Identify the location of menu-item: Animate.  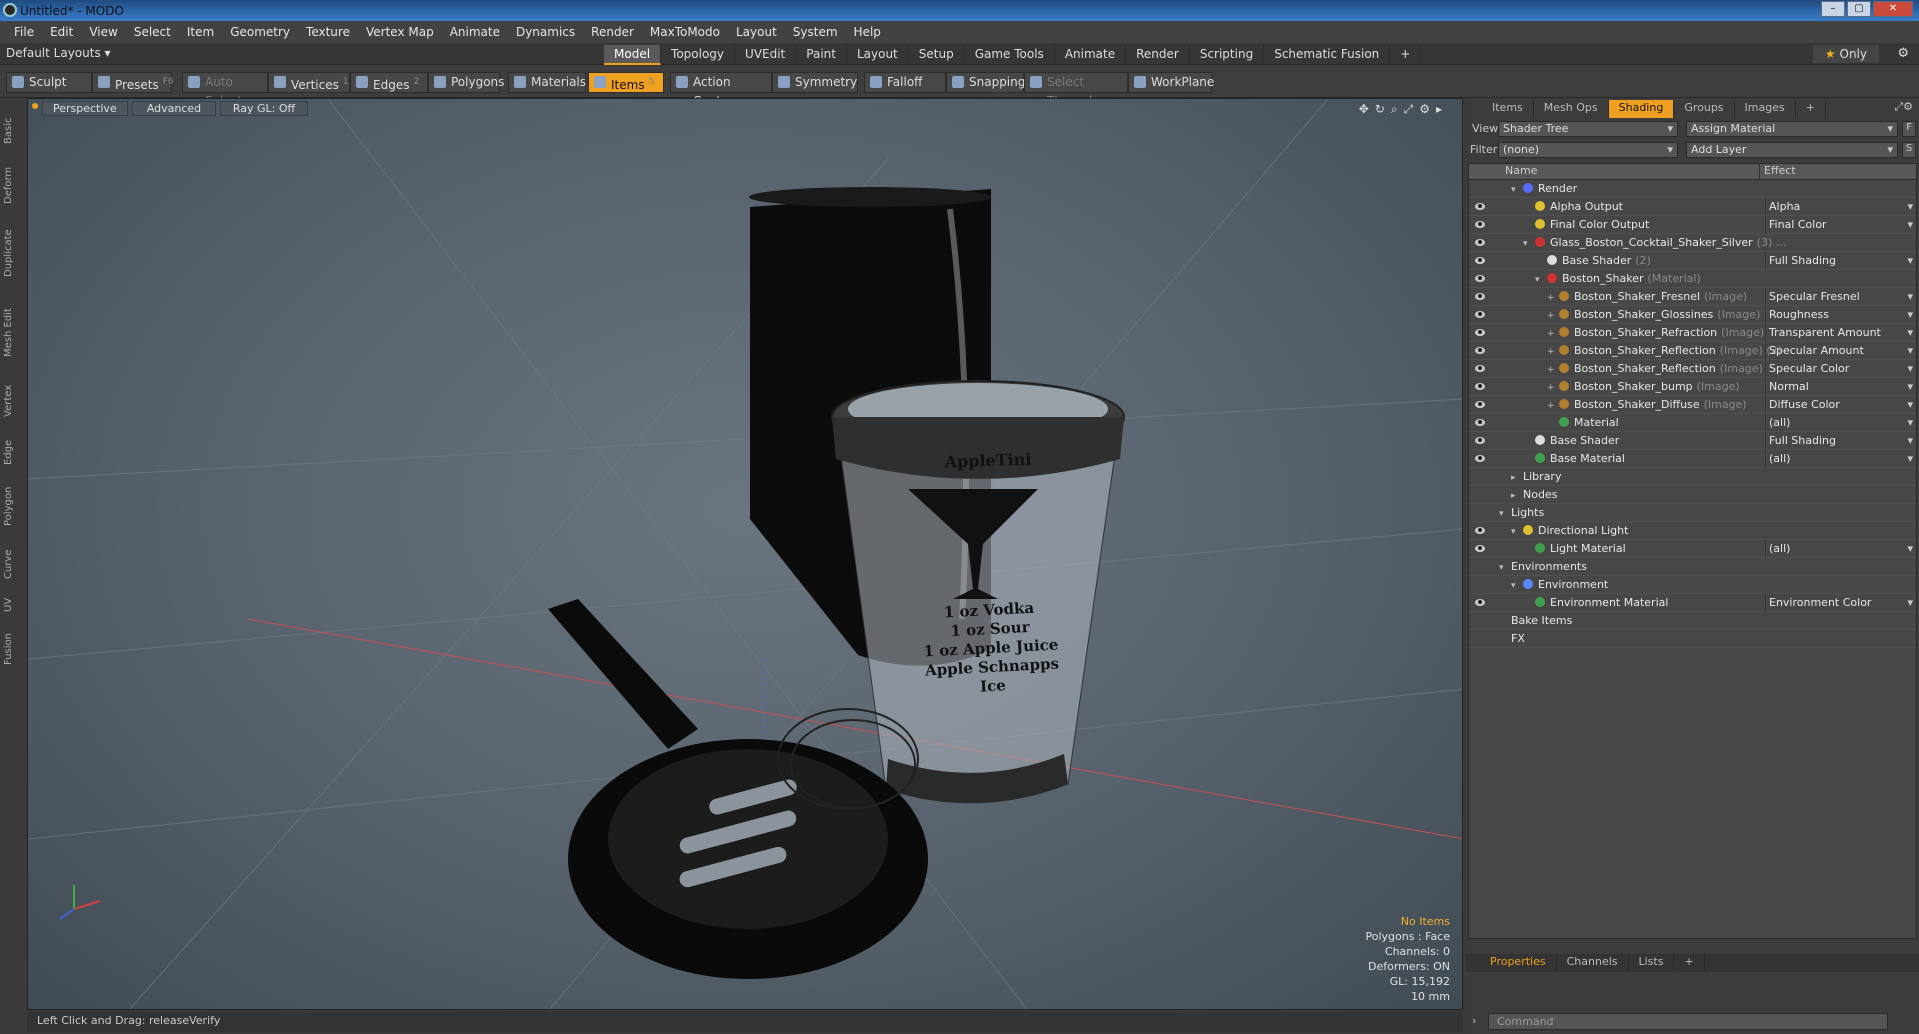
(475, 32).